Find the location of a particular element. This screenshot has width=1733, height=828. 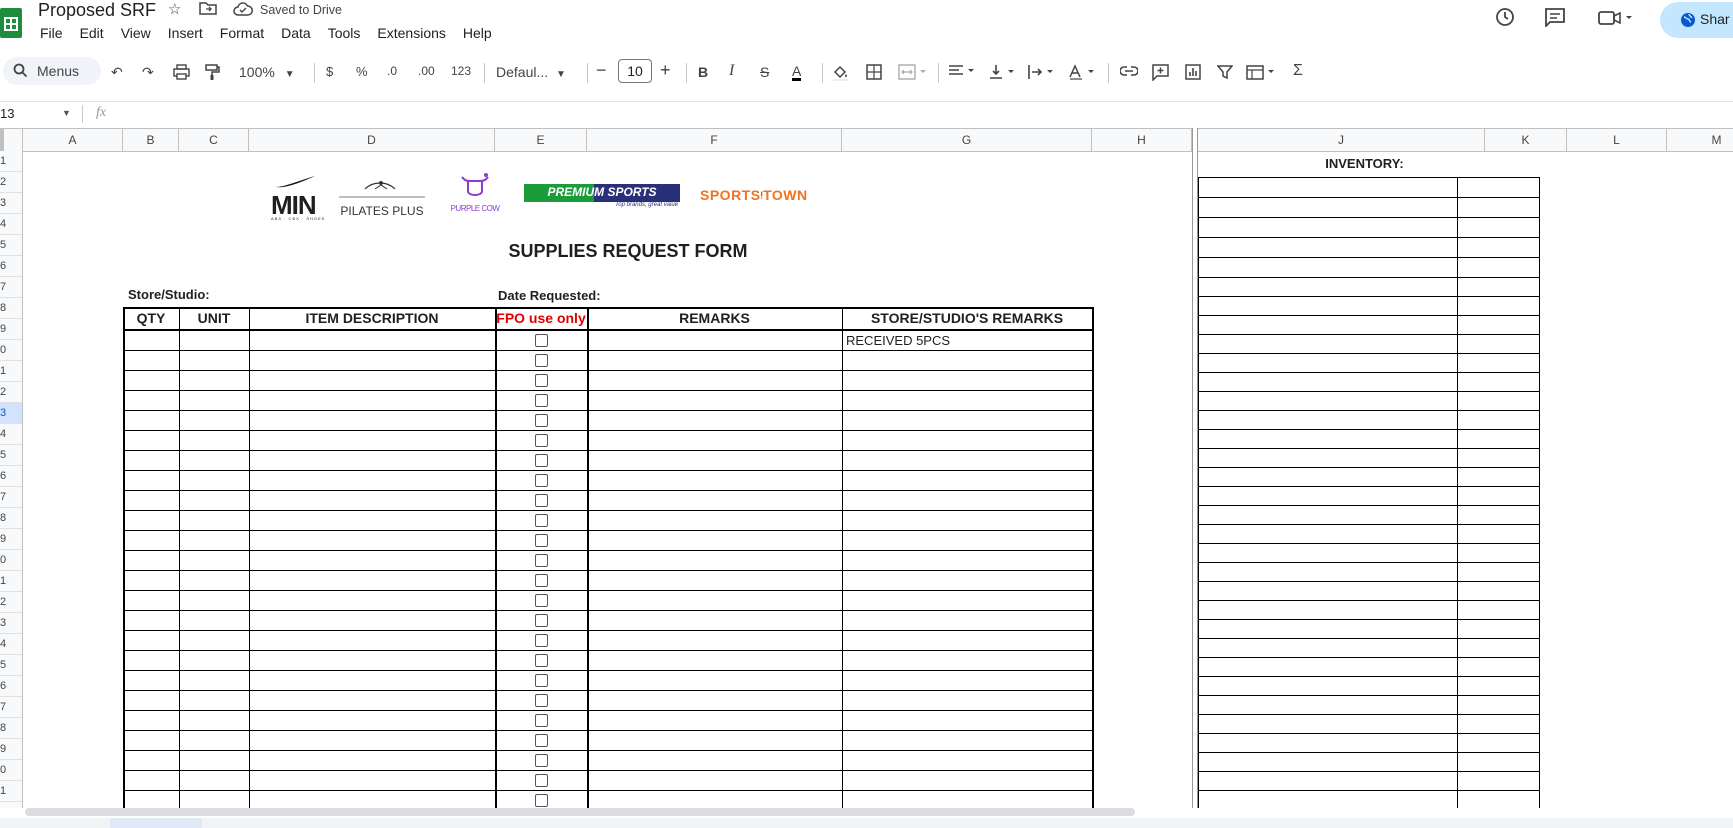

column-header-e: E is located at coordinates (541, 140).